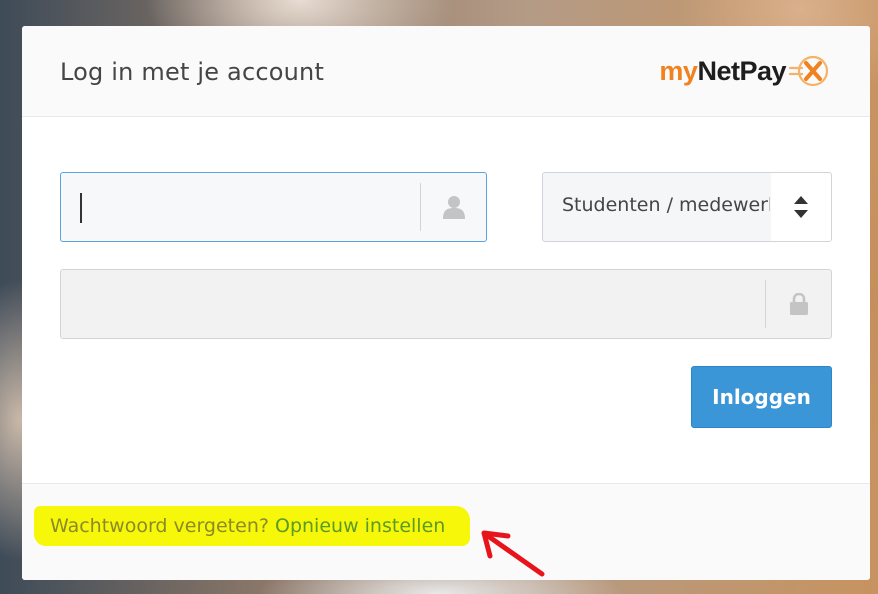 This screenshot has height=594, width=878. I want to click on username-input-group, so click(273, 207).